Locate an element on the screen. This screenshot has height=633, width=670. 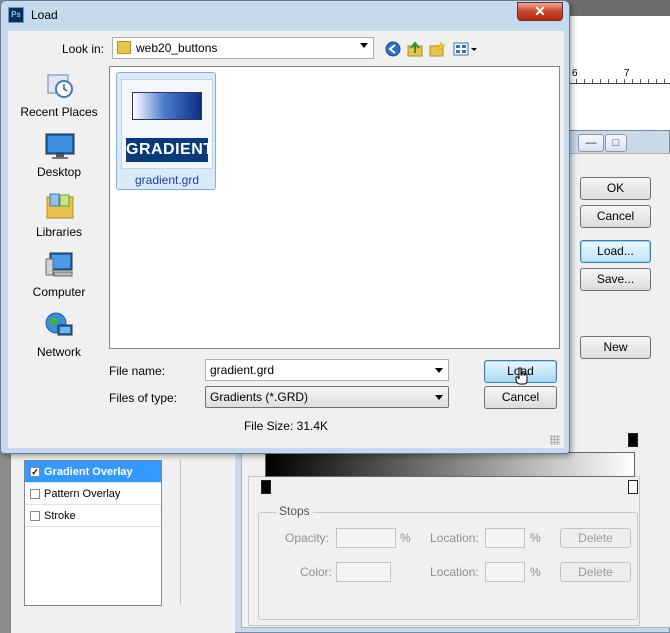
file-item: GRADIENT gradient.grd is located at coordinates (166, 131).